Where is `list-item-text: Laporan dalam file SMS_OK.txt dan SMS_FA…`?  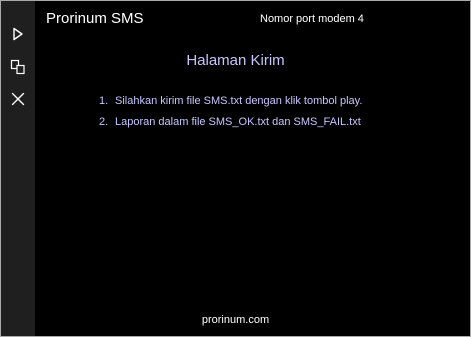
list-item-text: Laporan dalam file SMS_OK.txt dan SMS_FA… is located at coordinates (238, 122).